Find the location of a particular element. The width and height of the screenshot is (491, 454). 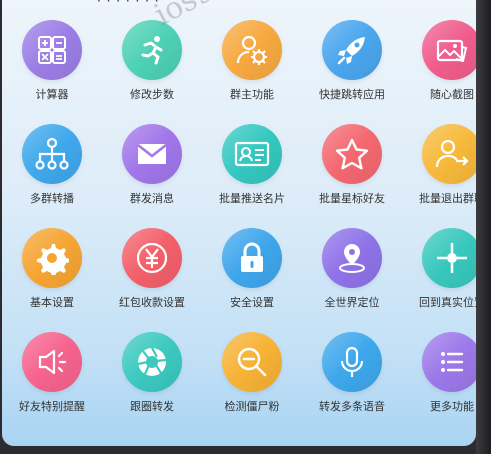

gear-icon is located at coordinates (52, 258).